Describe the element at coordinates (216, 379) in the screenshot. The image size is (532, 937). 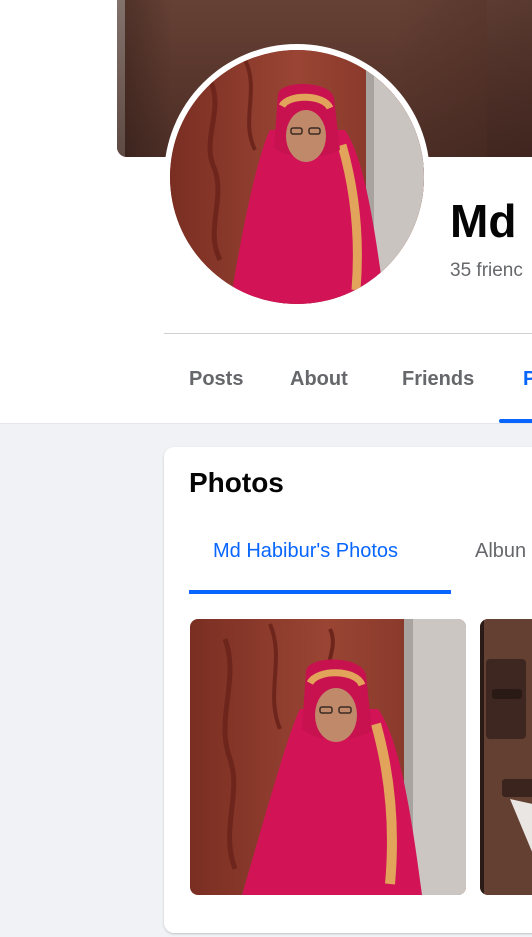
I see `tab-posts: Posts` at that location.